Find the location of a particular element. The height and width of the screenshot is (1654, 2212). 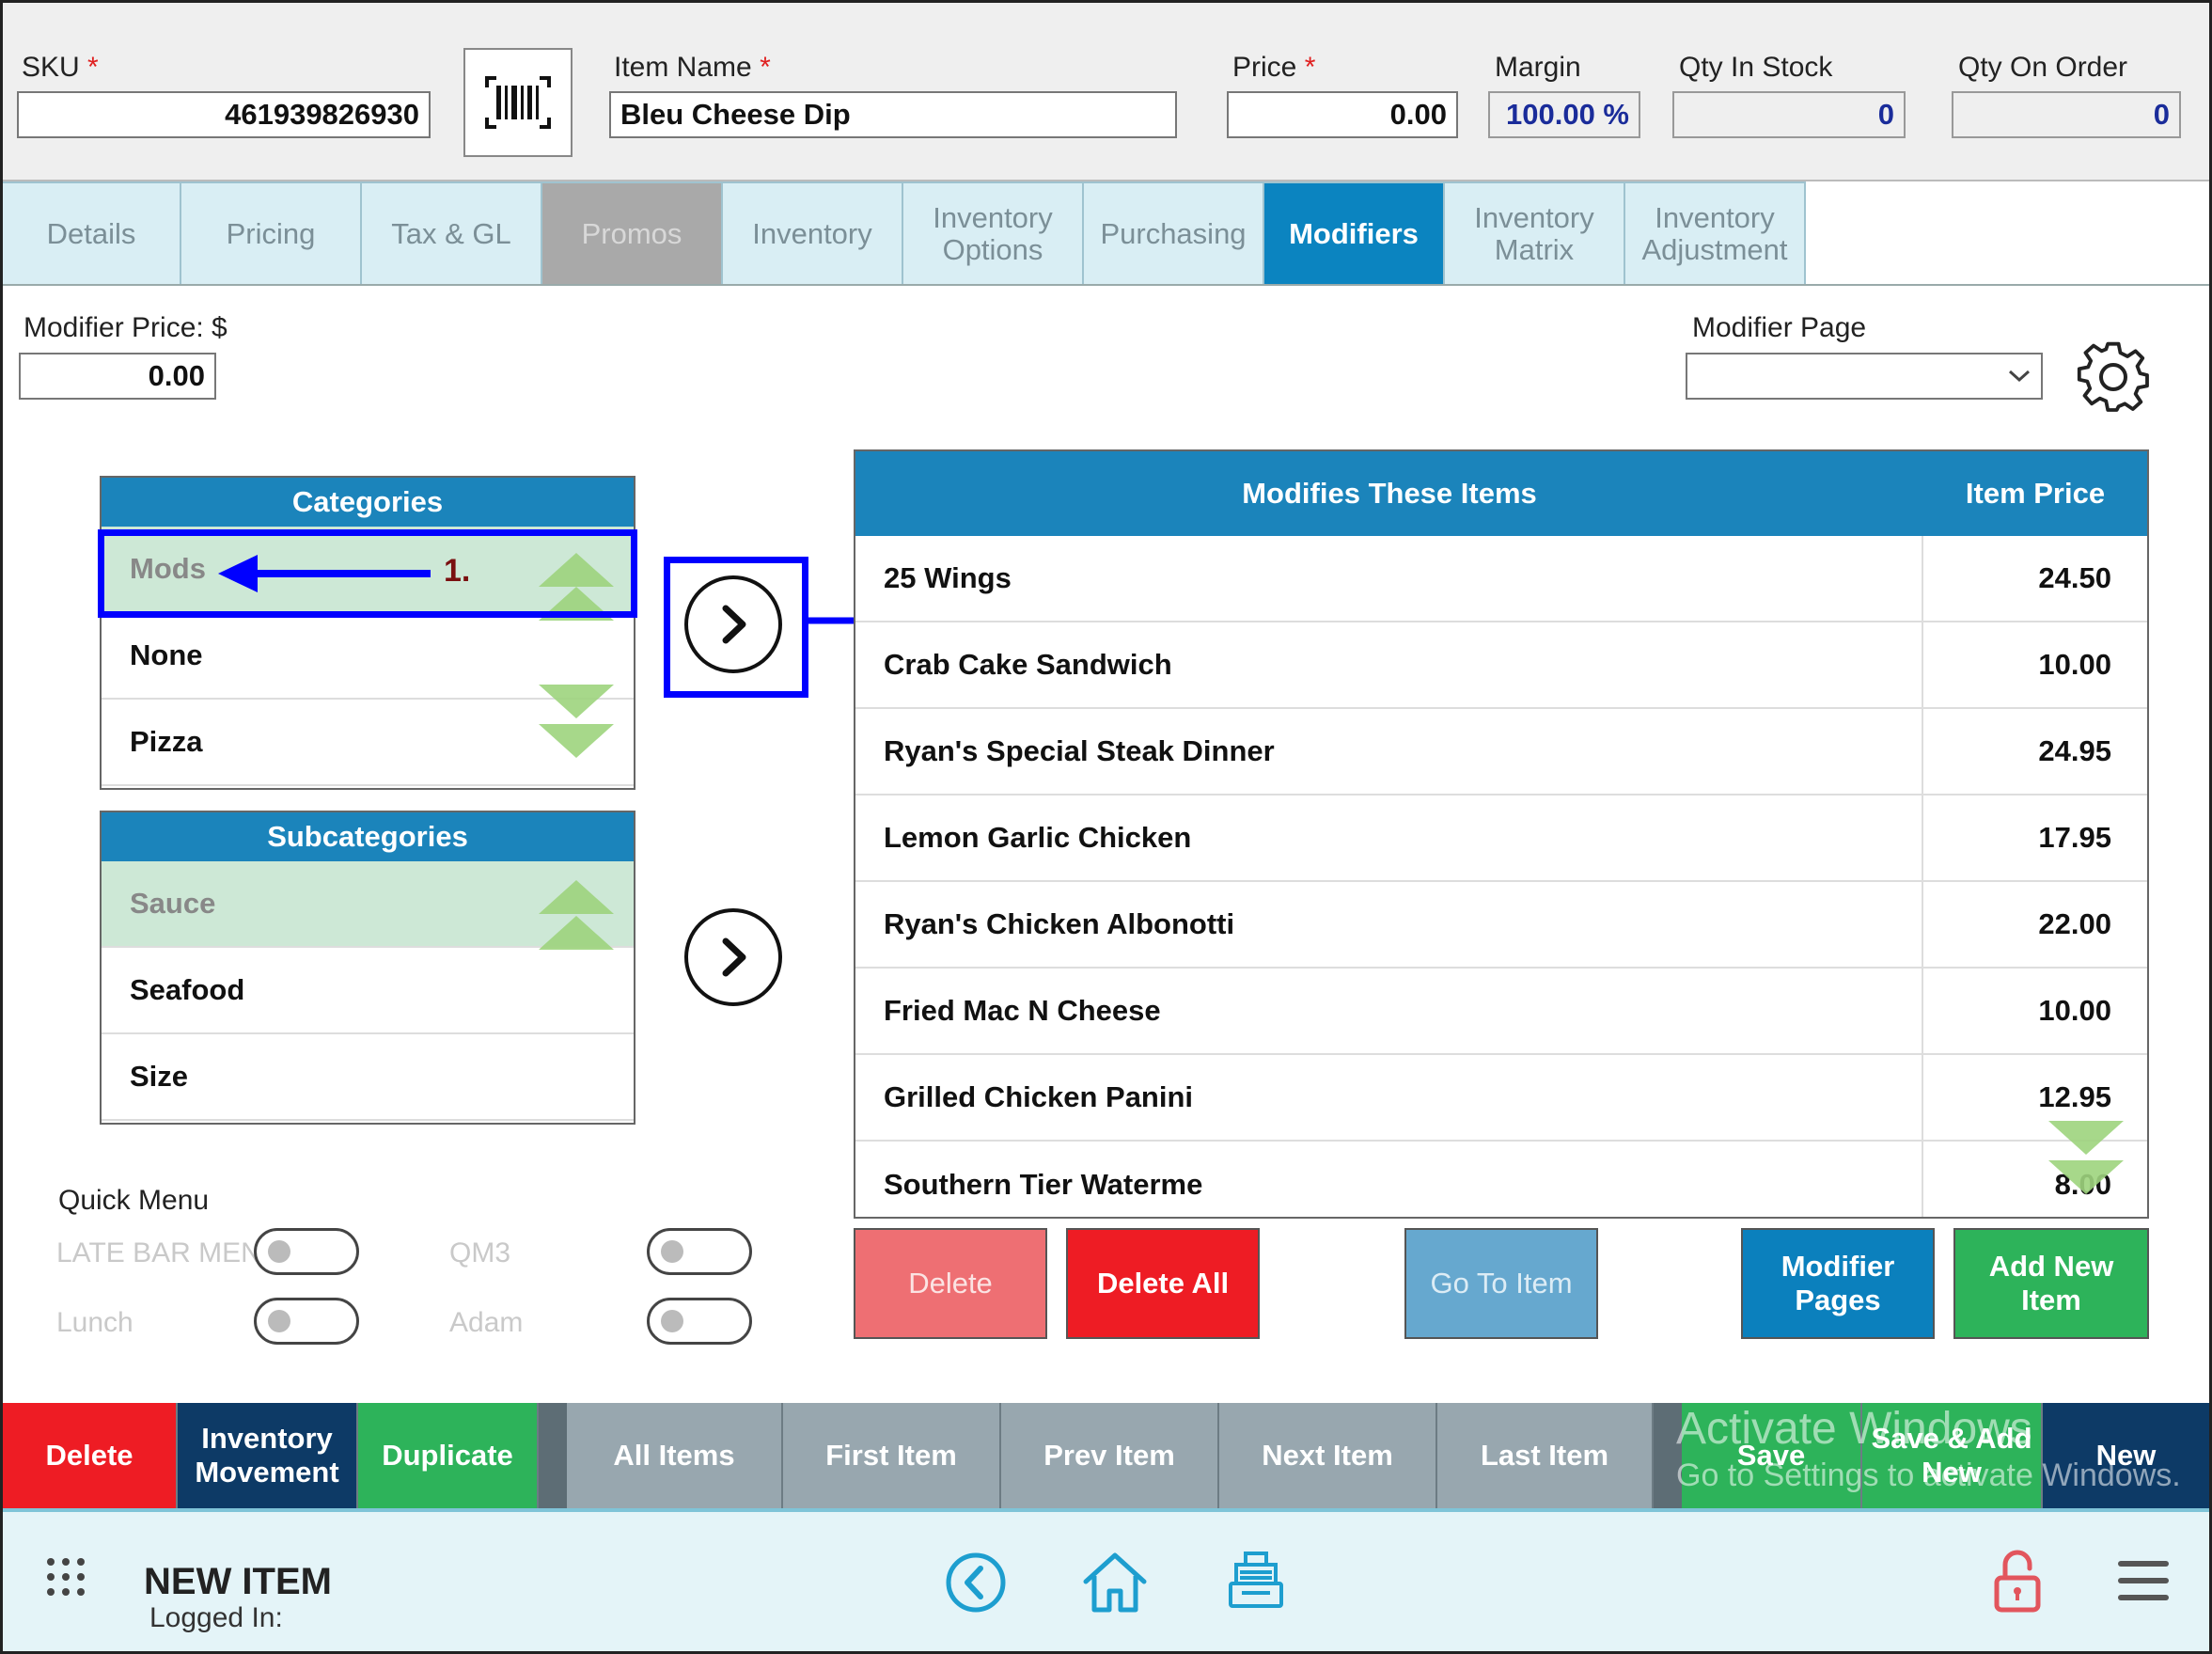

column-header-item: Modifies These Items is located at coordinates (1389, 494).